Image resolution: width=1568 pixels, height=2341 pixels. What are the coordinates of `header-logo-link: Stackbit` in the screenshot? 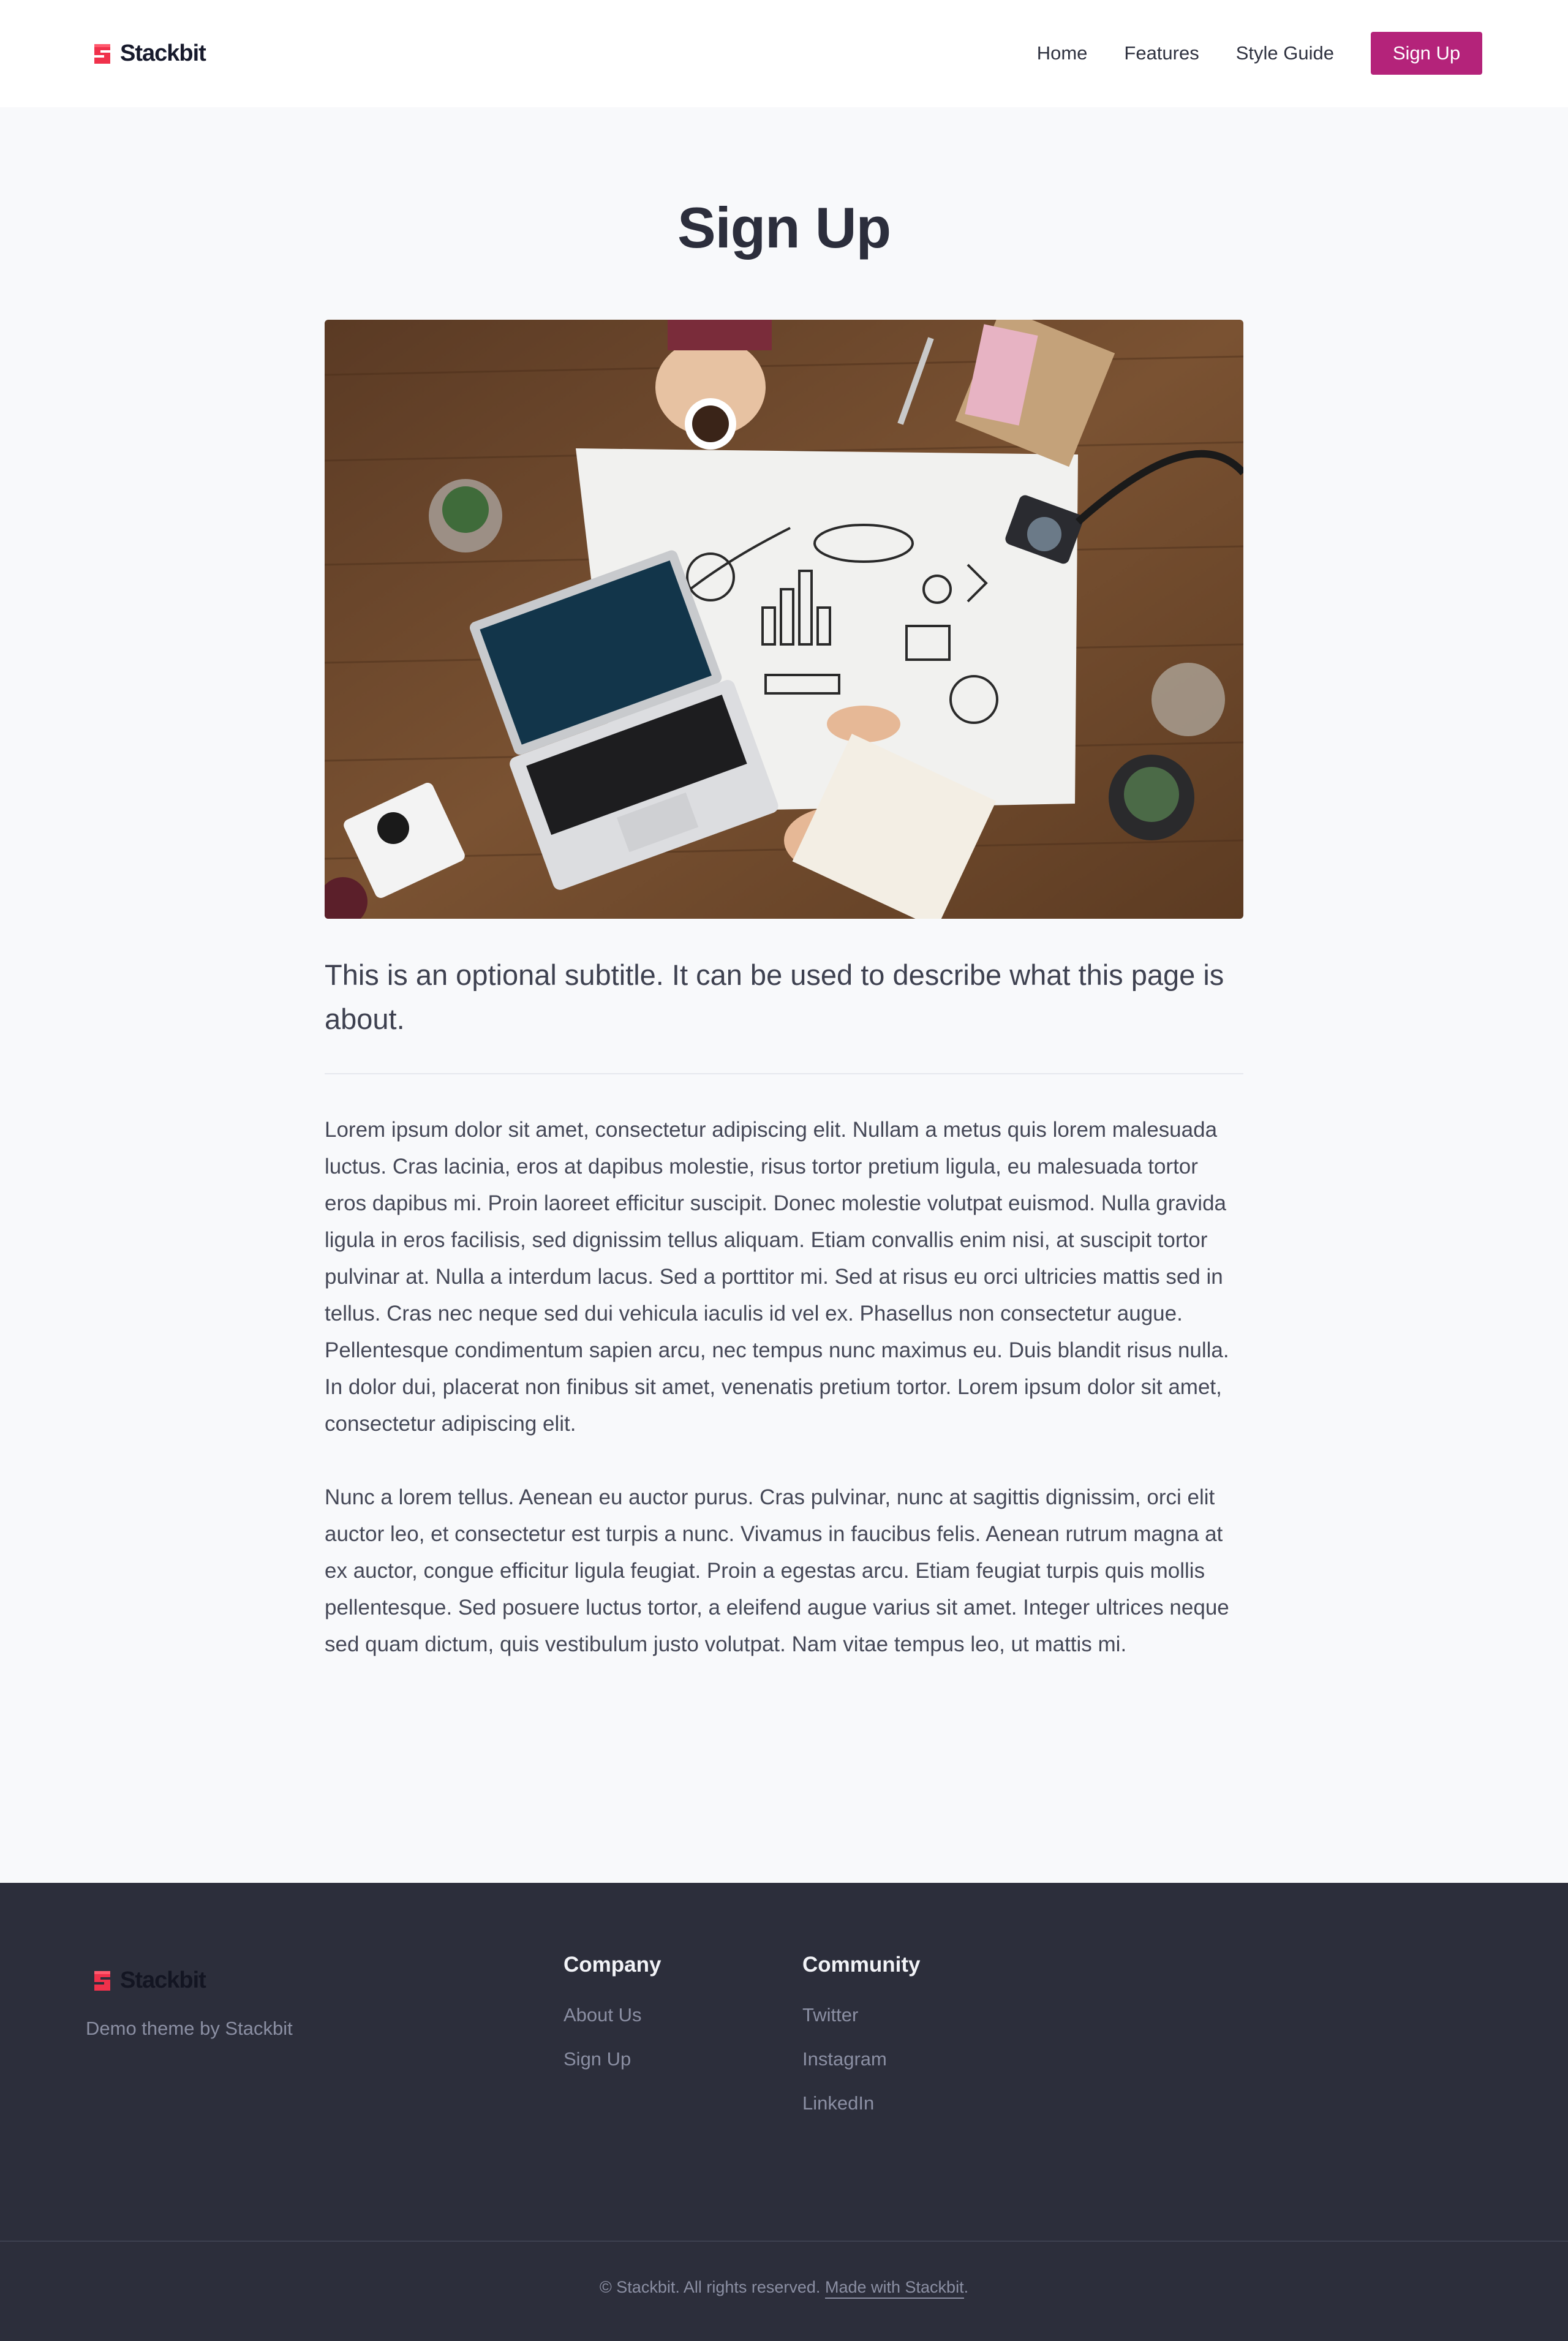 It's located at (149, 54).